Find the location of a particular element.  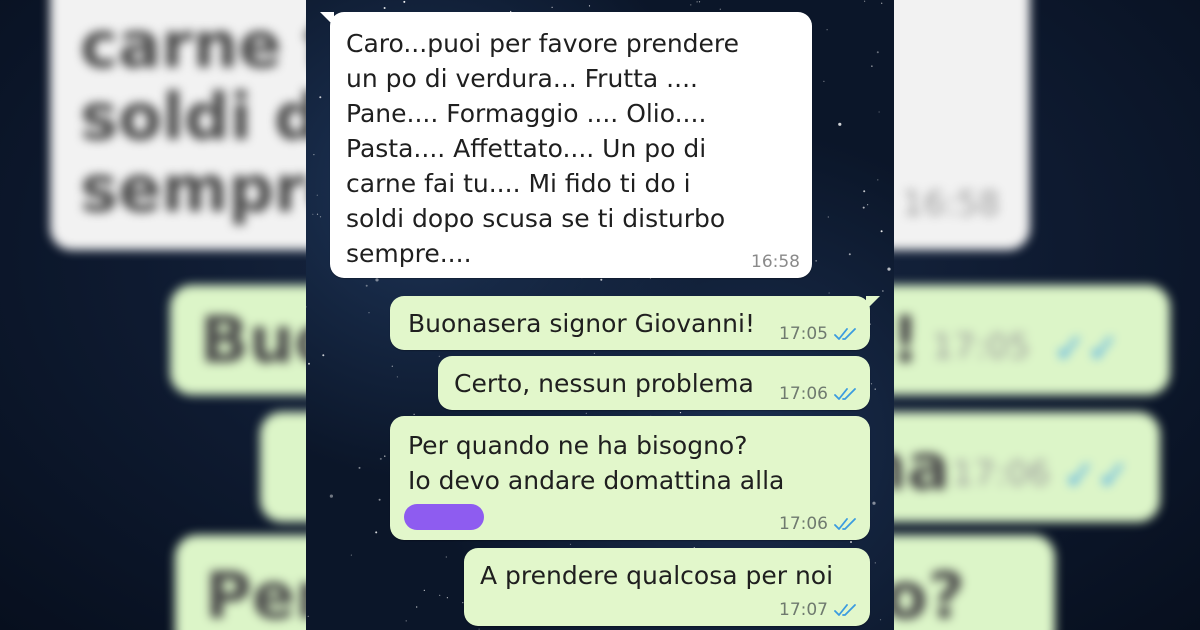

message-time: 17:07 is located at coordinates (803, 610).